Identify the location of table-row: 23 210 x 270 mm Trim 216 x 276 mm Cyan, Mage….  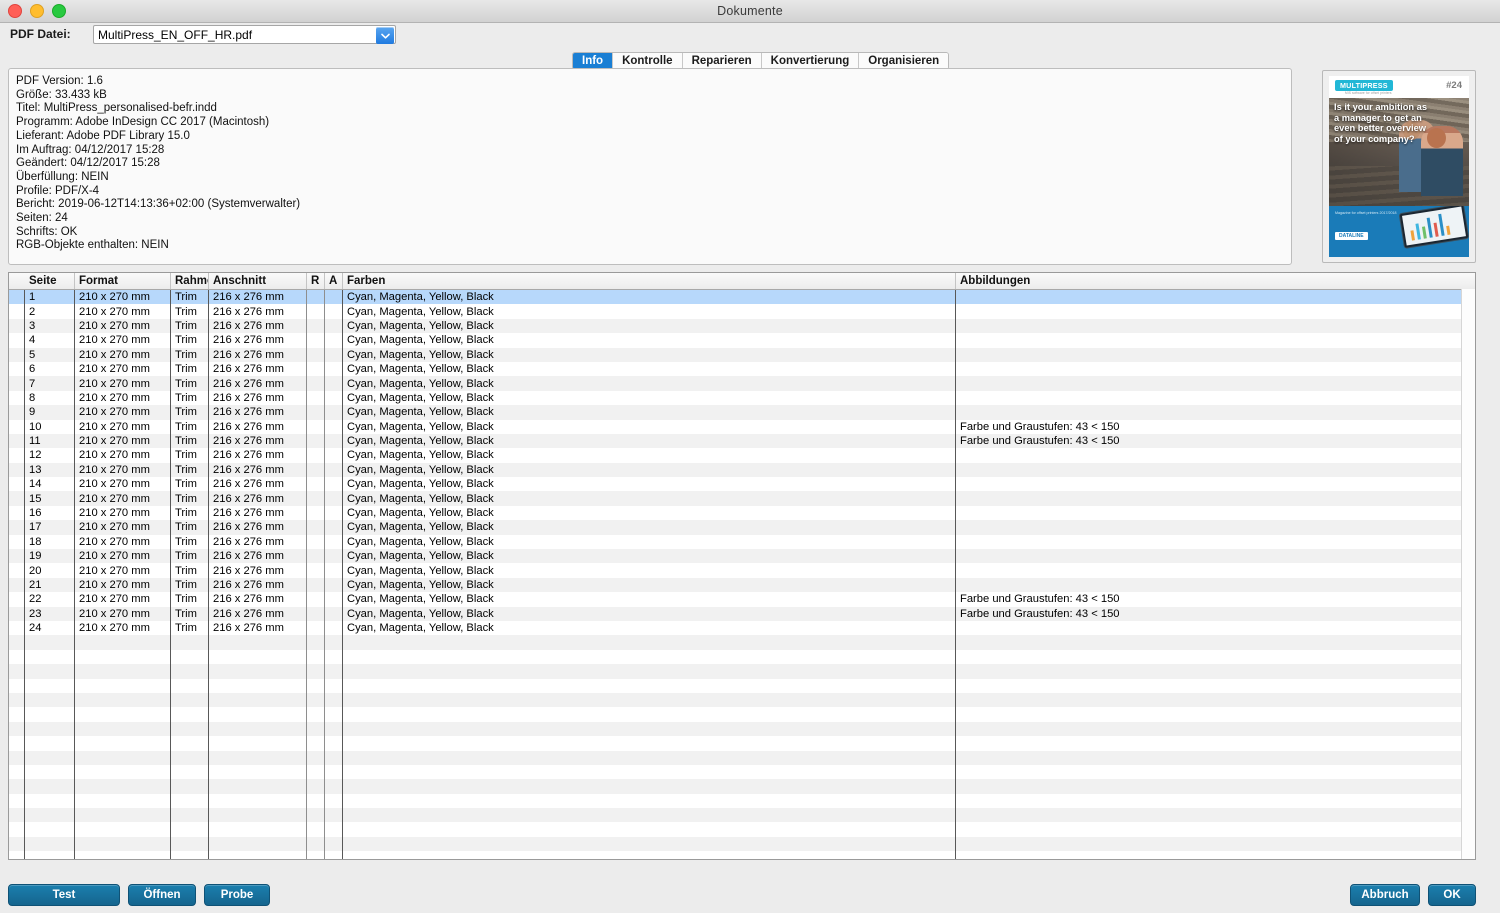
(742, 613).